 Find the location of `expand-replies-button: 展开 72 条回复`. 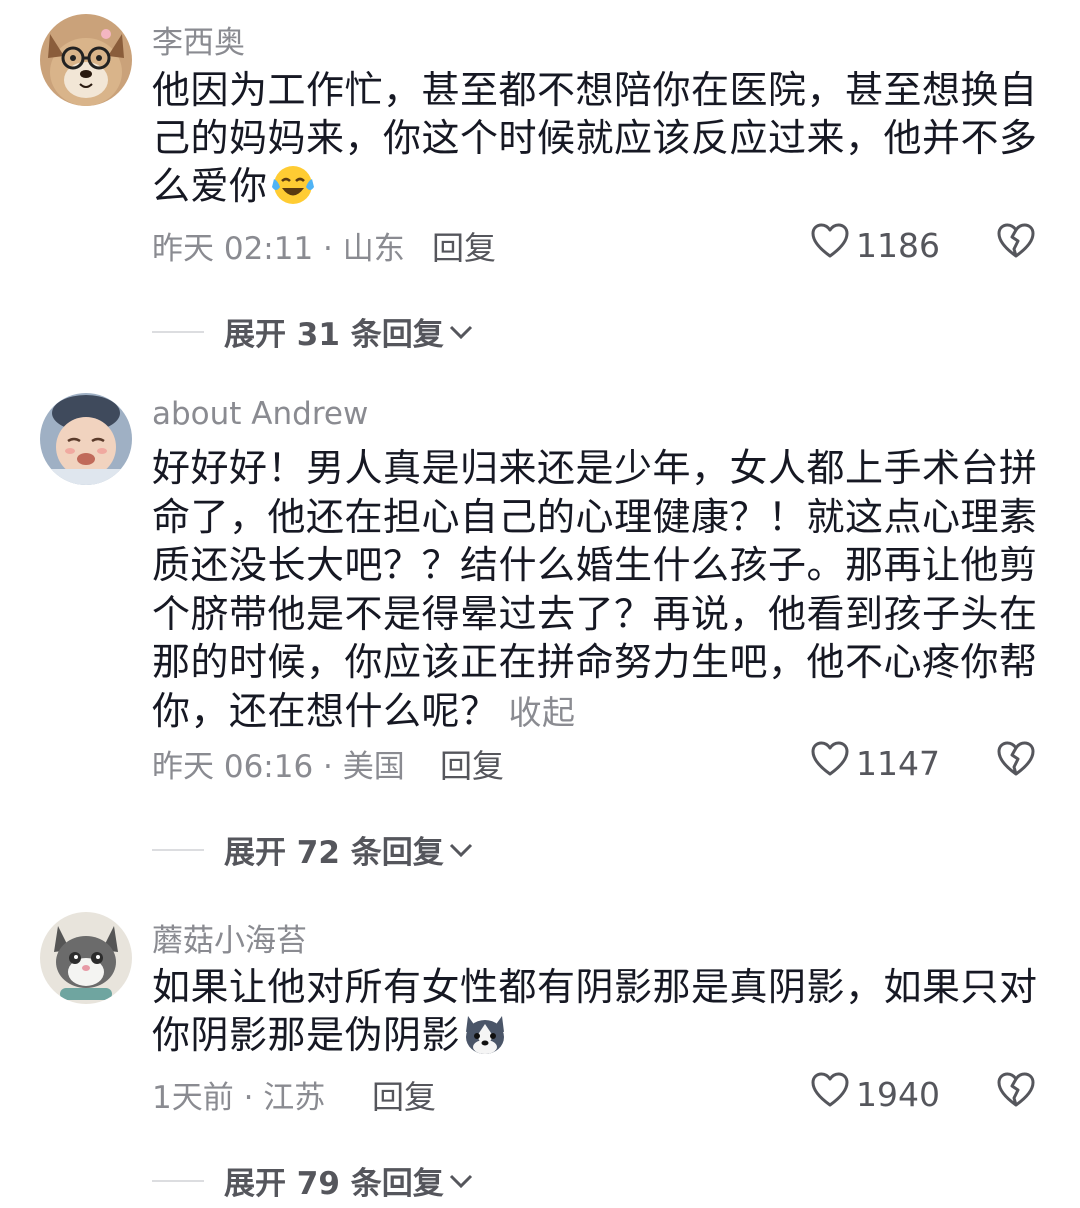

expand-replies-button: 展开 72 条回复 is located at coordinates (313, 849).